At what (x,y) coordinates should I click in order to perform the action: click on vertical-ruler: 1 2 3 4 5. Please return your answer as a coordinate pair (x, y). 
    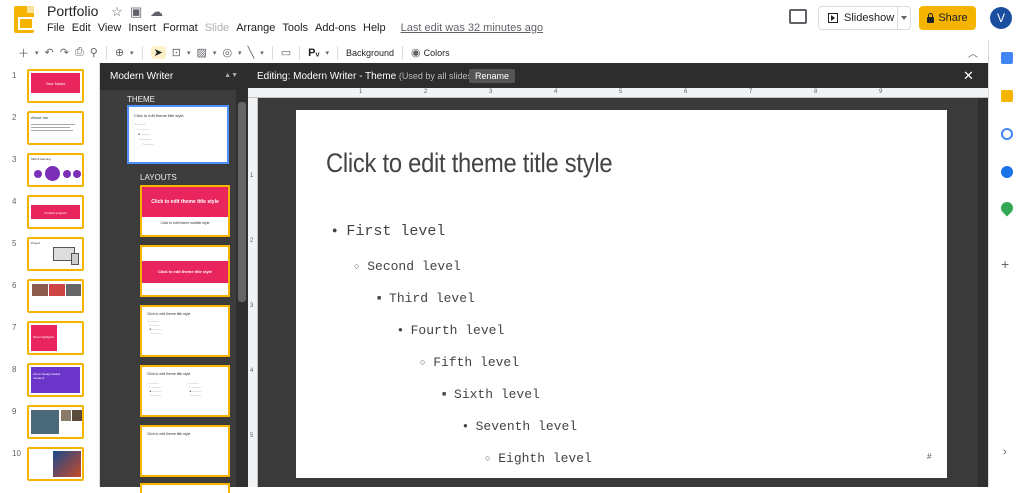
    Looking at the image, I should click on (253, 292).